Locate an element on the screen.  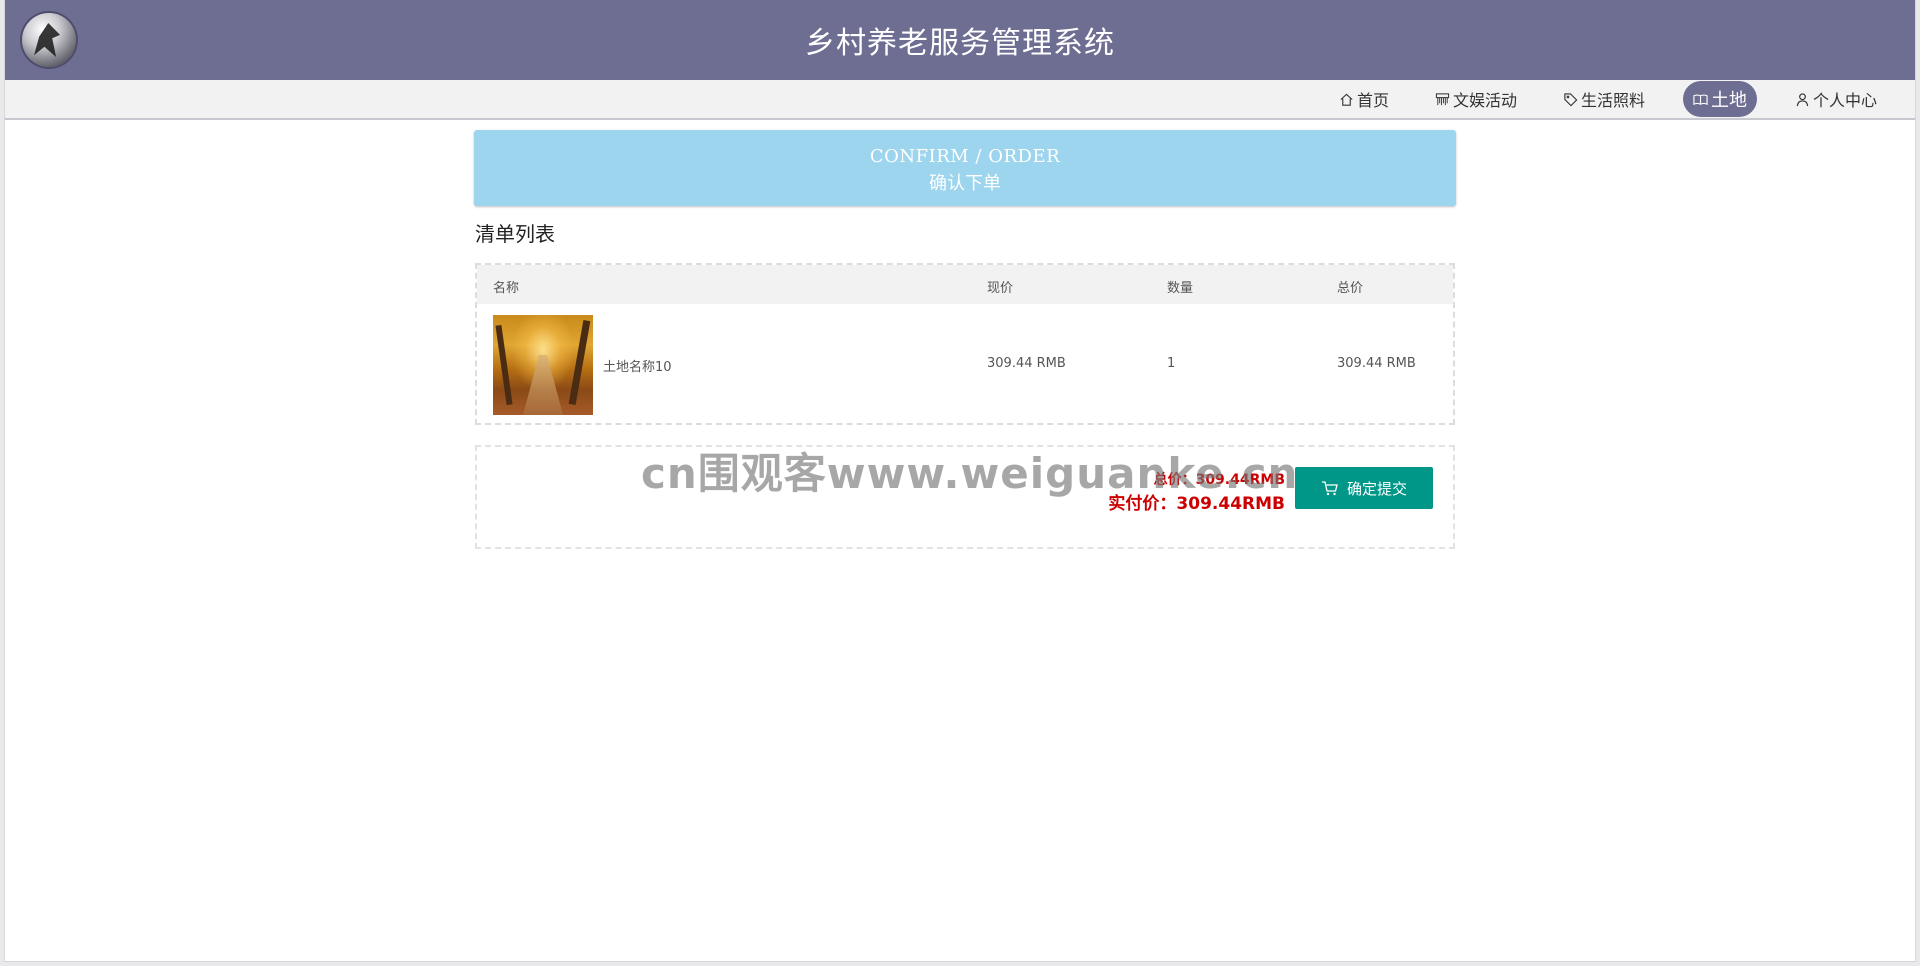
nav-item-profile: 个人中心 is located at coordinates (1836, 99).